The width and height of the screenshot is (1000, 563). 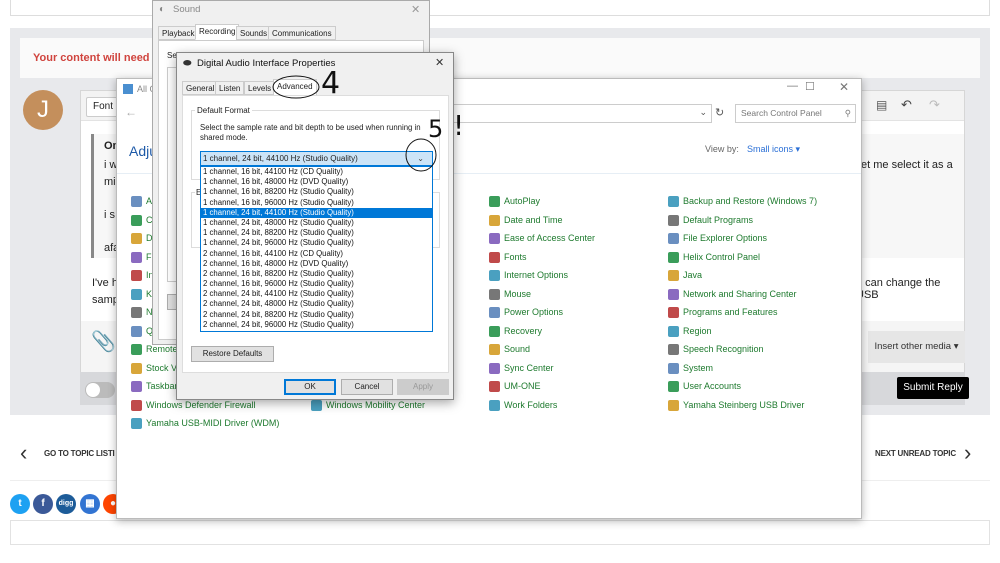 What do you see at coordinates (435, 129) in the screenshot?
I see `annotation-step-5: 5` at bounding box center [435, 129].